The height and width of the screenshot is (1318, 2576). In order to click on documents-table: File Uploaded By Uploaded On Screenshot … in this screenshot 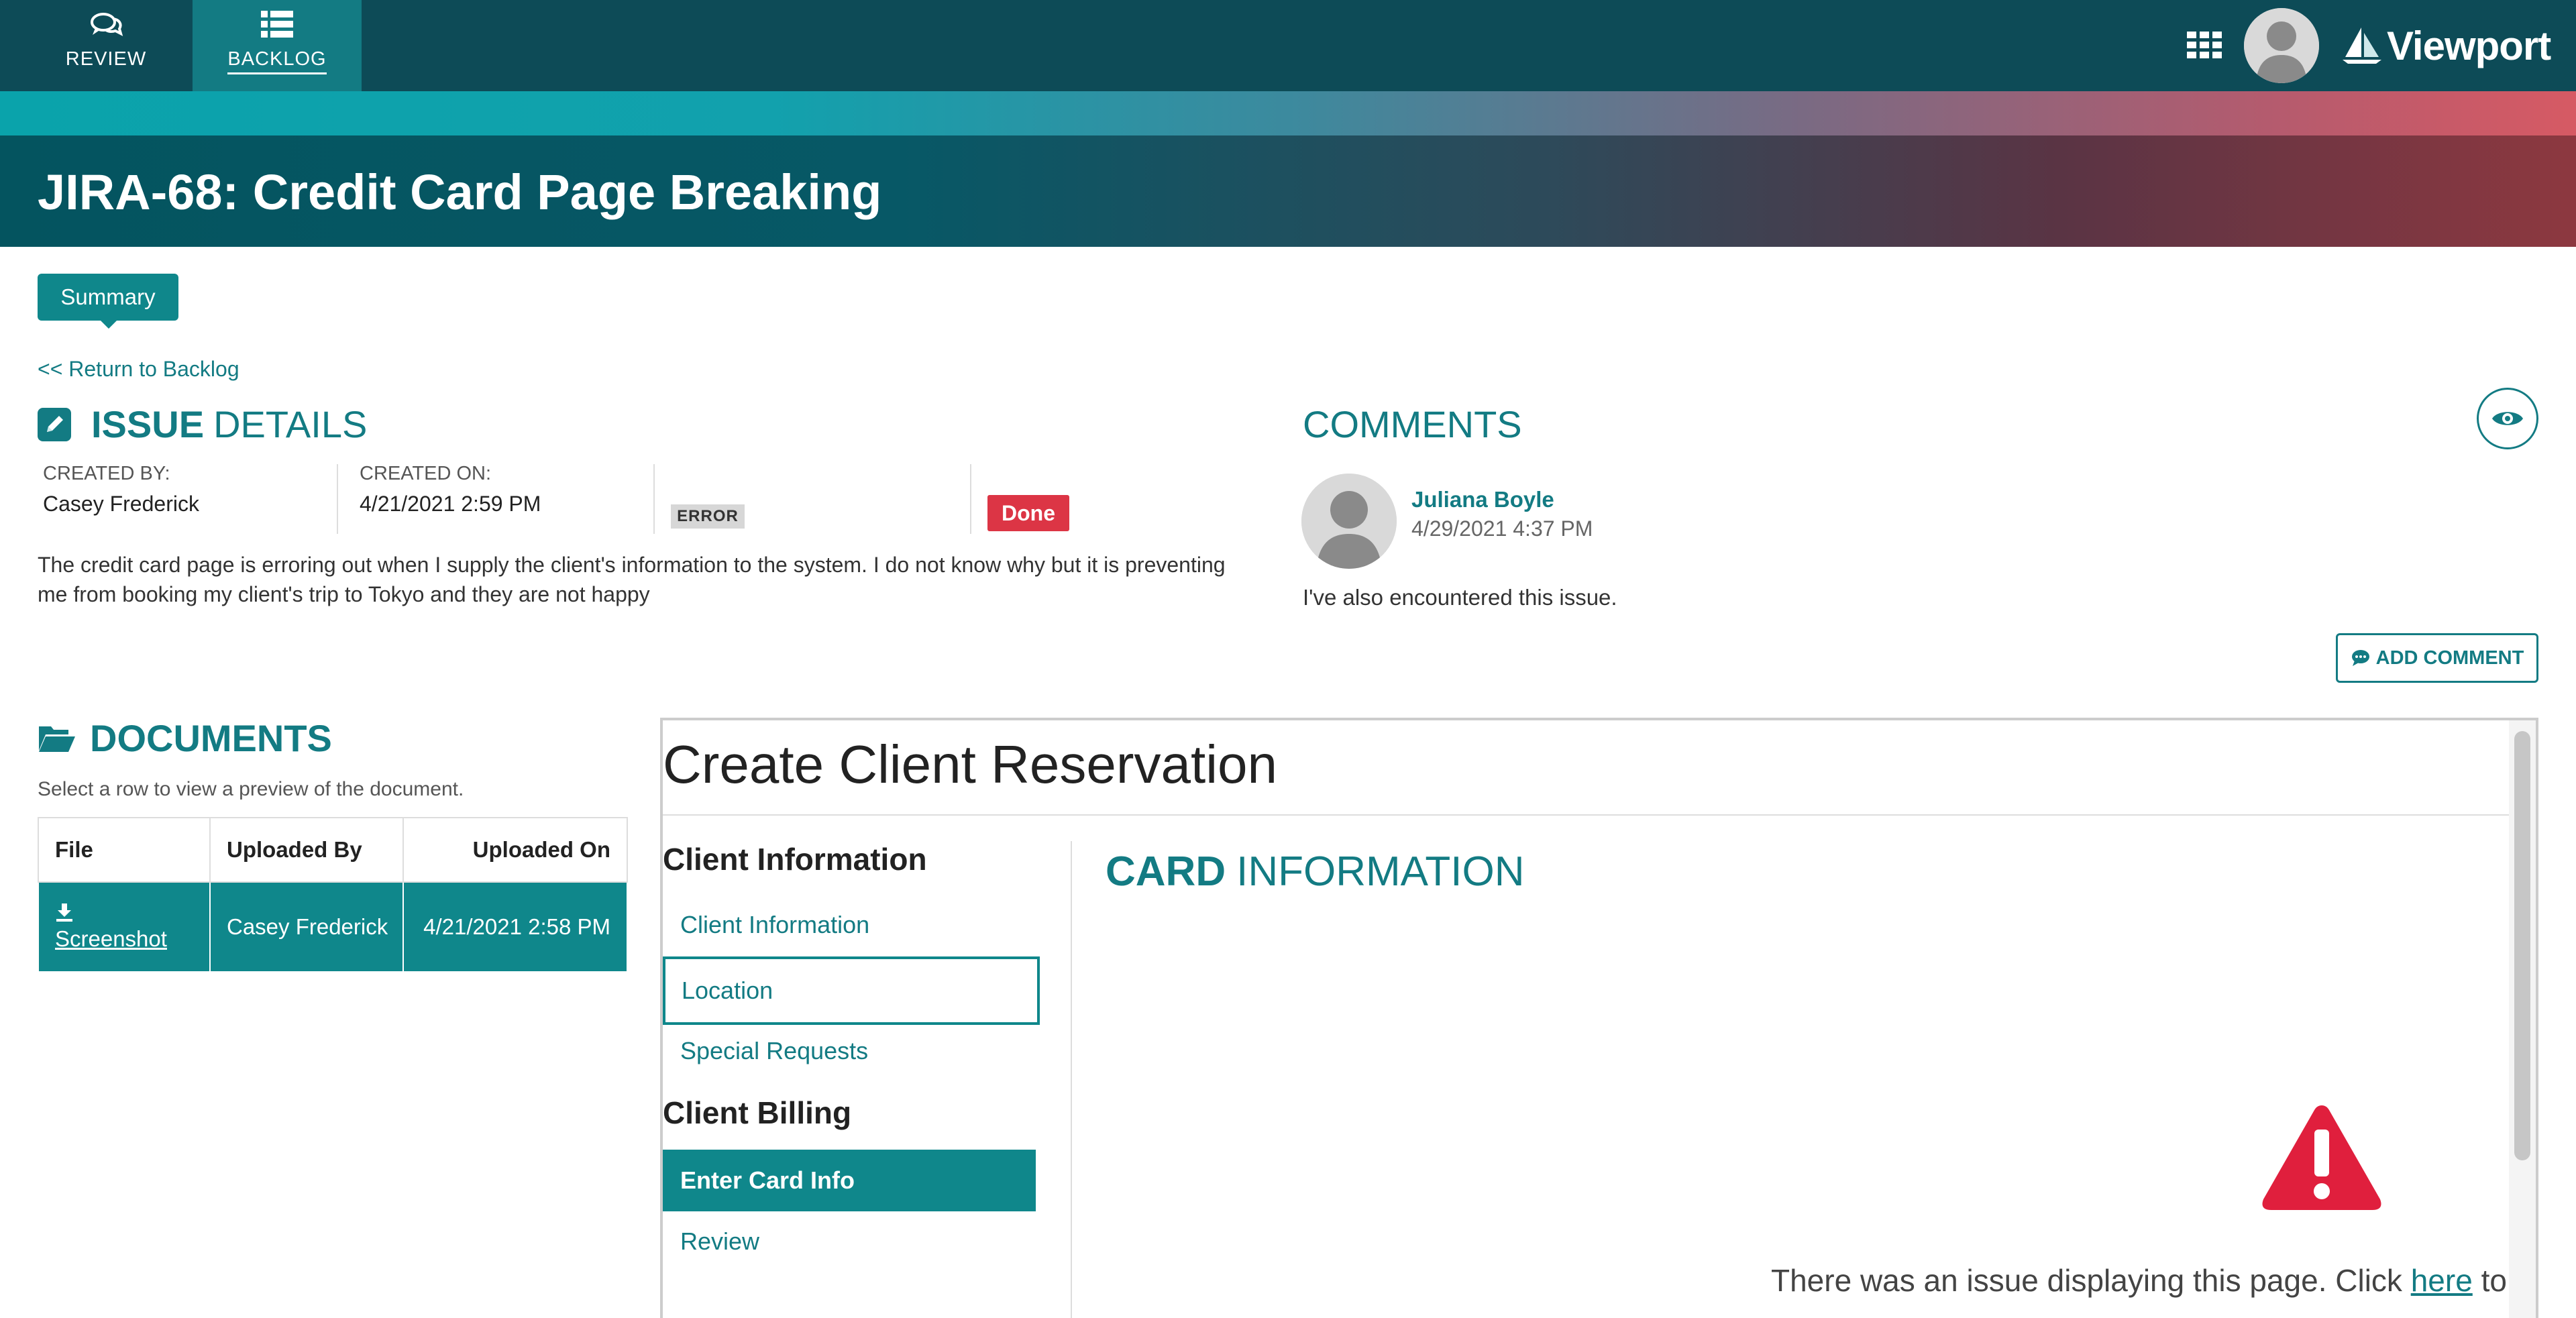, I will do `click(333, 895)`.